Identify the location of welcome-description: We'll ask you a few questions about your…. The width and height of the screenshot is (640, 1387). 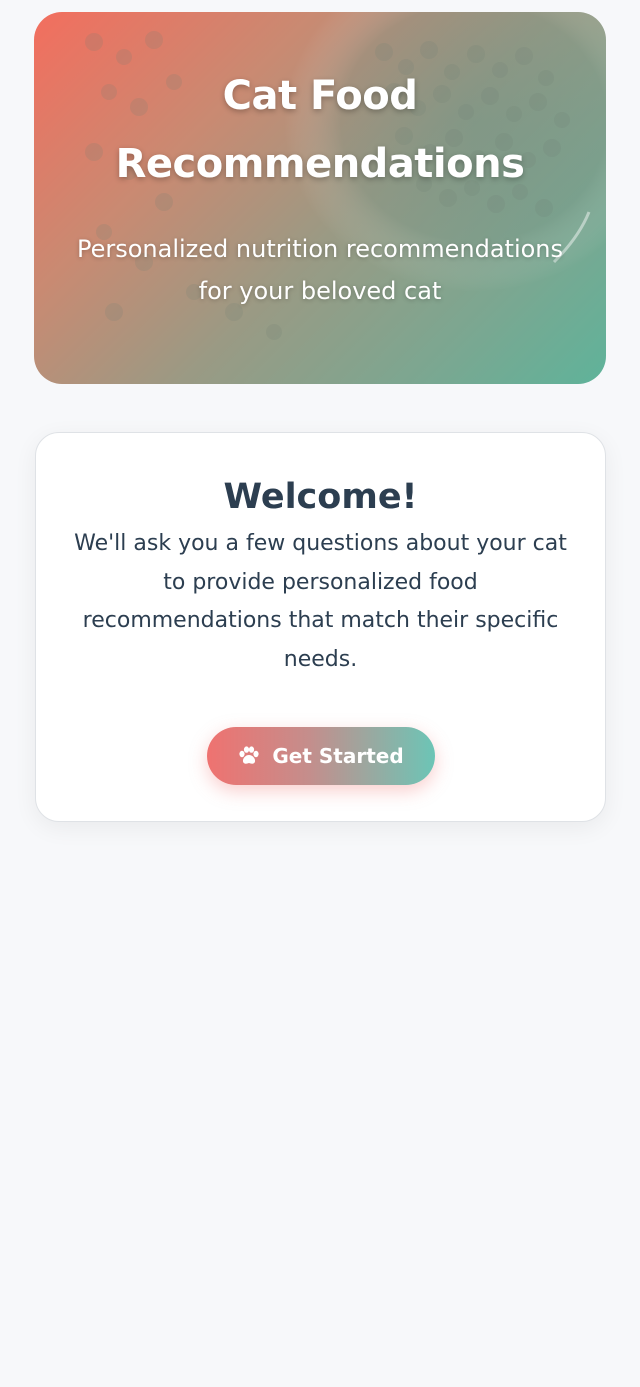
(320, 601).